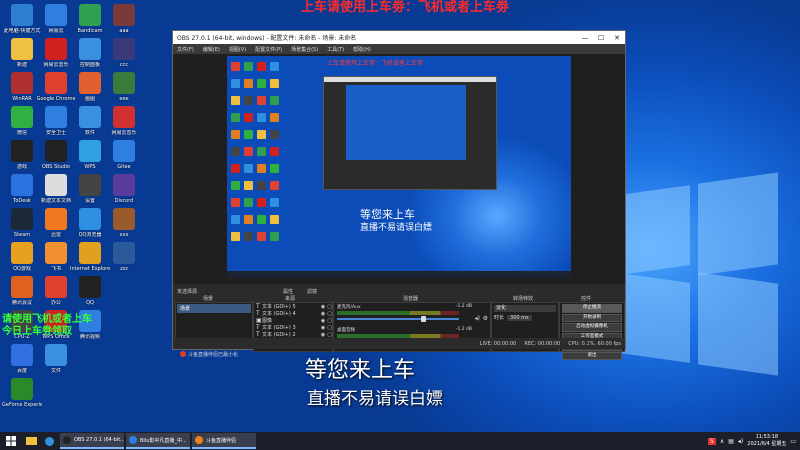  Describe the element at coordinates (601, 38) in the screenshot. I see `maximize-icon: ☐` at that location.